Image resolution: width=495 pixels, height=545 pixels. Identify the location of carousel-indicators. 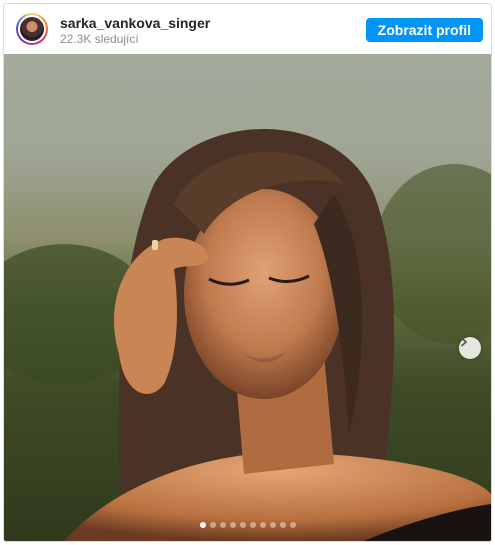
(247, 526).